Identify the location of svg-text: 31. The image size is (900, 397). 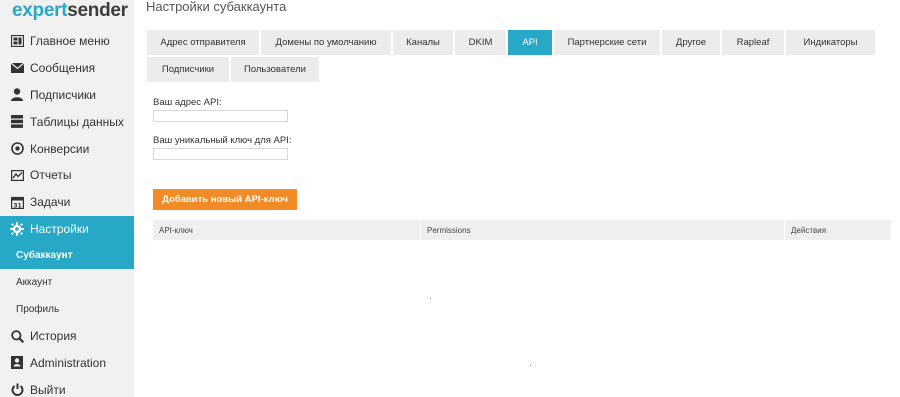
(17, 205).